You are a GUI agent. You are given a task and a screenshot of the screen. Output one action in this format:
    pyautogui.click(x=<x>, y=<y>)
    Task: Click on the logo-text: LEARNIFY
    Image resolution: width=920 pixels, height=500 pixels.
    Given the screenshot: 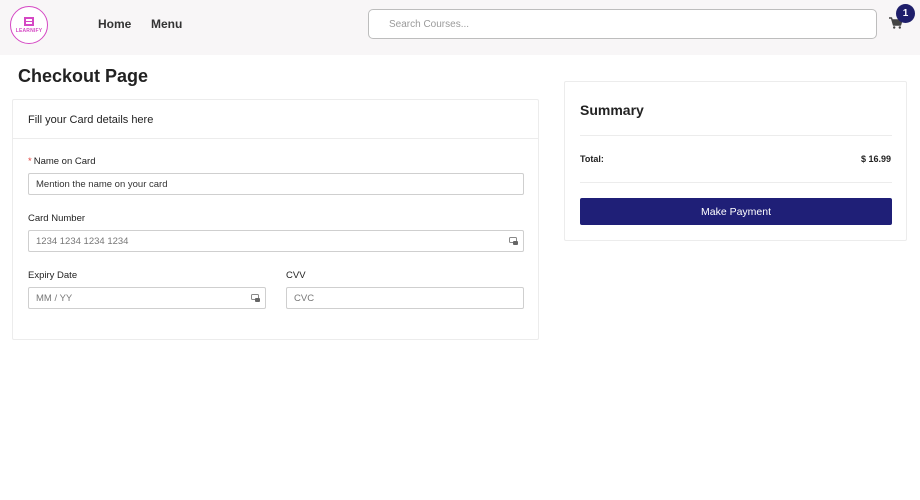 What is the action you would take?
    pyautogui.click(x=29, y=30)
    